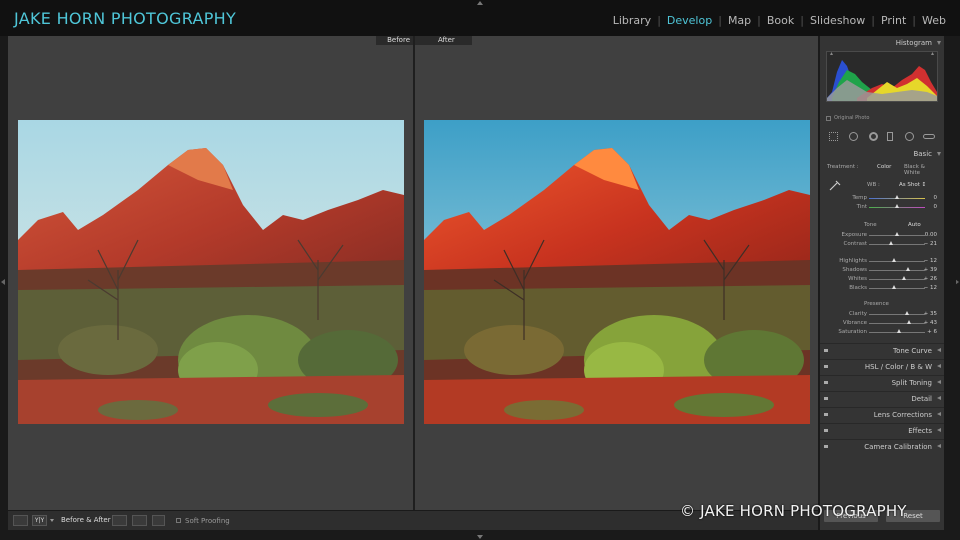 The height and width of the screenshot is (540, 960). Describe the element at coordinates (930, 244) in the screenshot. I see `slider-value: − 21` at that location.